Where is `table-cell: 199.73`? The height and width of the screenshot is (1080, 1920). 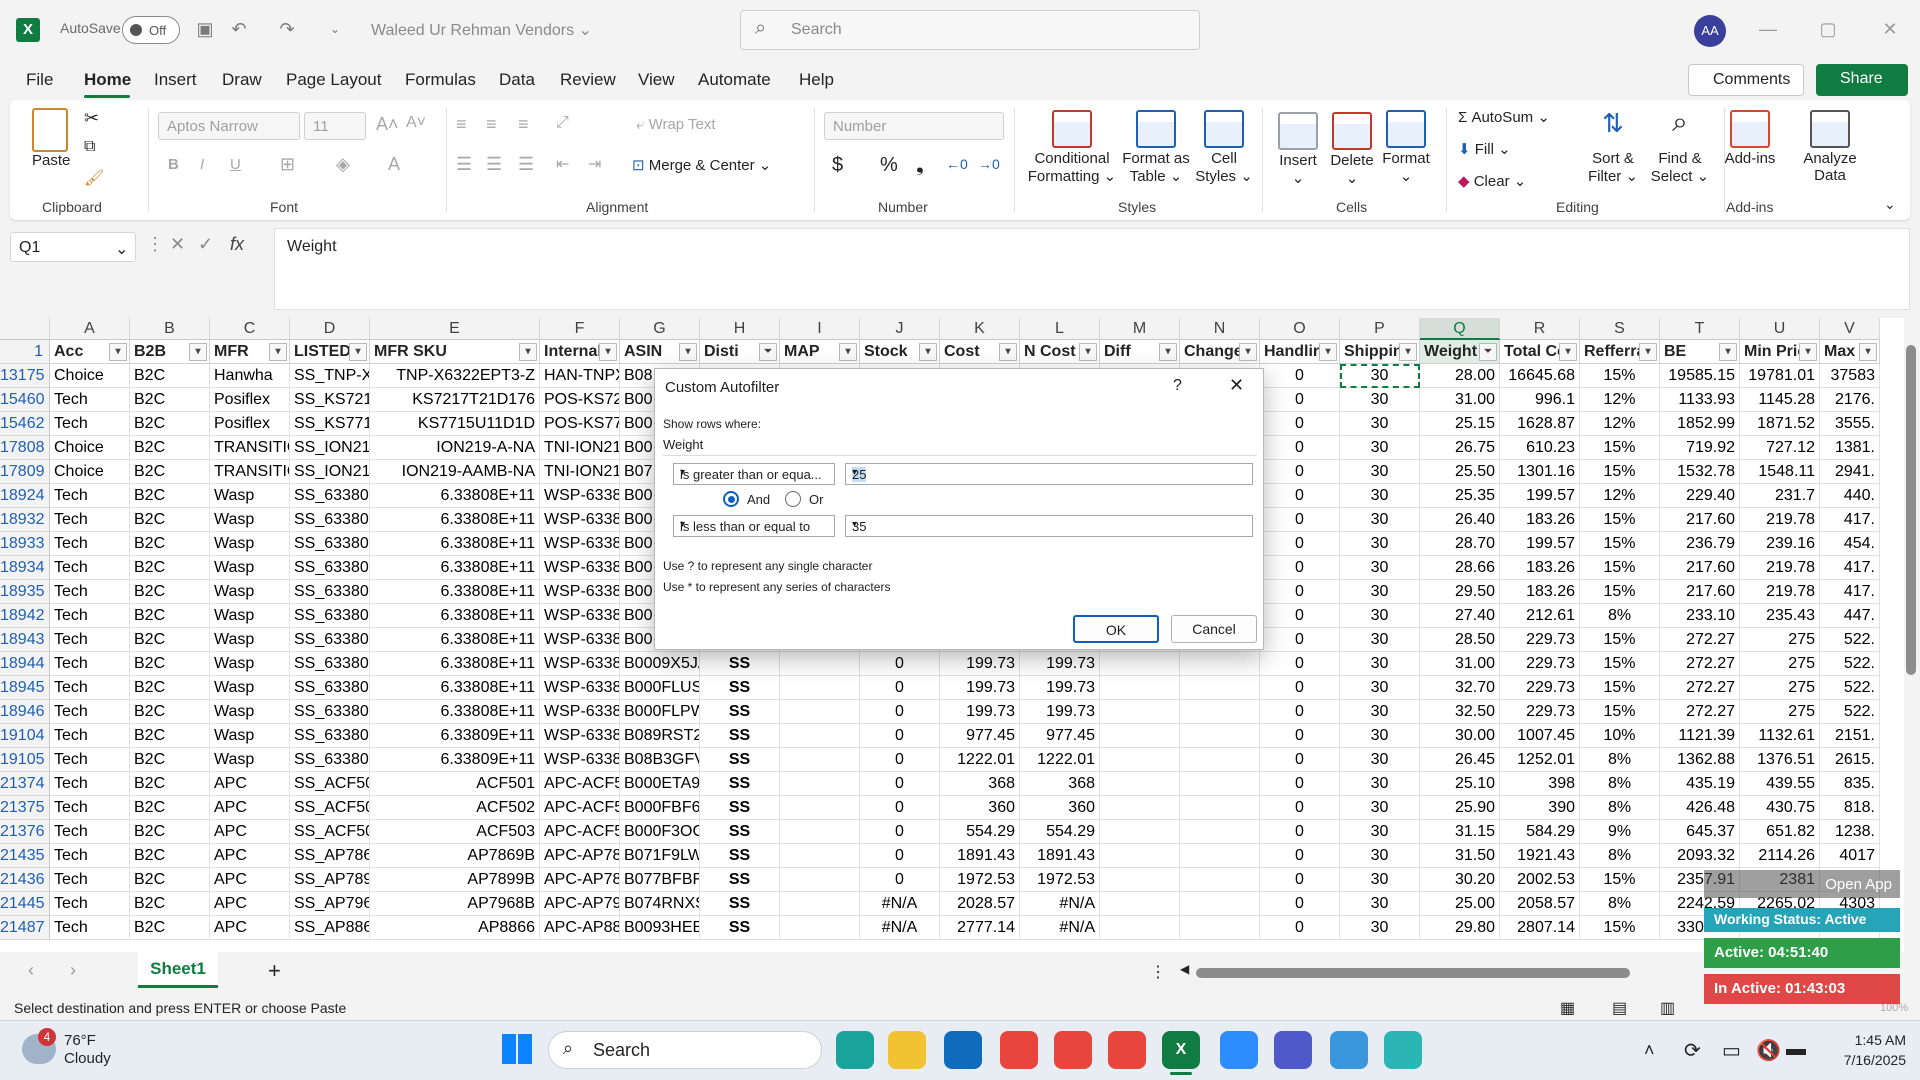
table-cell: 199.73 is located at coordinates (1060, 688).